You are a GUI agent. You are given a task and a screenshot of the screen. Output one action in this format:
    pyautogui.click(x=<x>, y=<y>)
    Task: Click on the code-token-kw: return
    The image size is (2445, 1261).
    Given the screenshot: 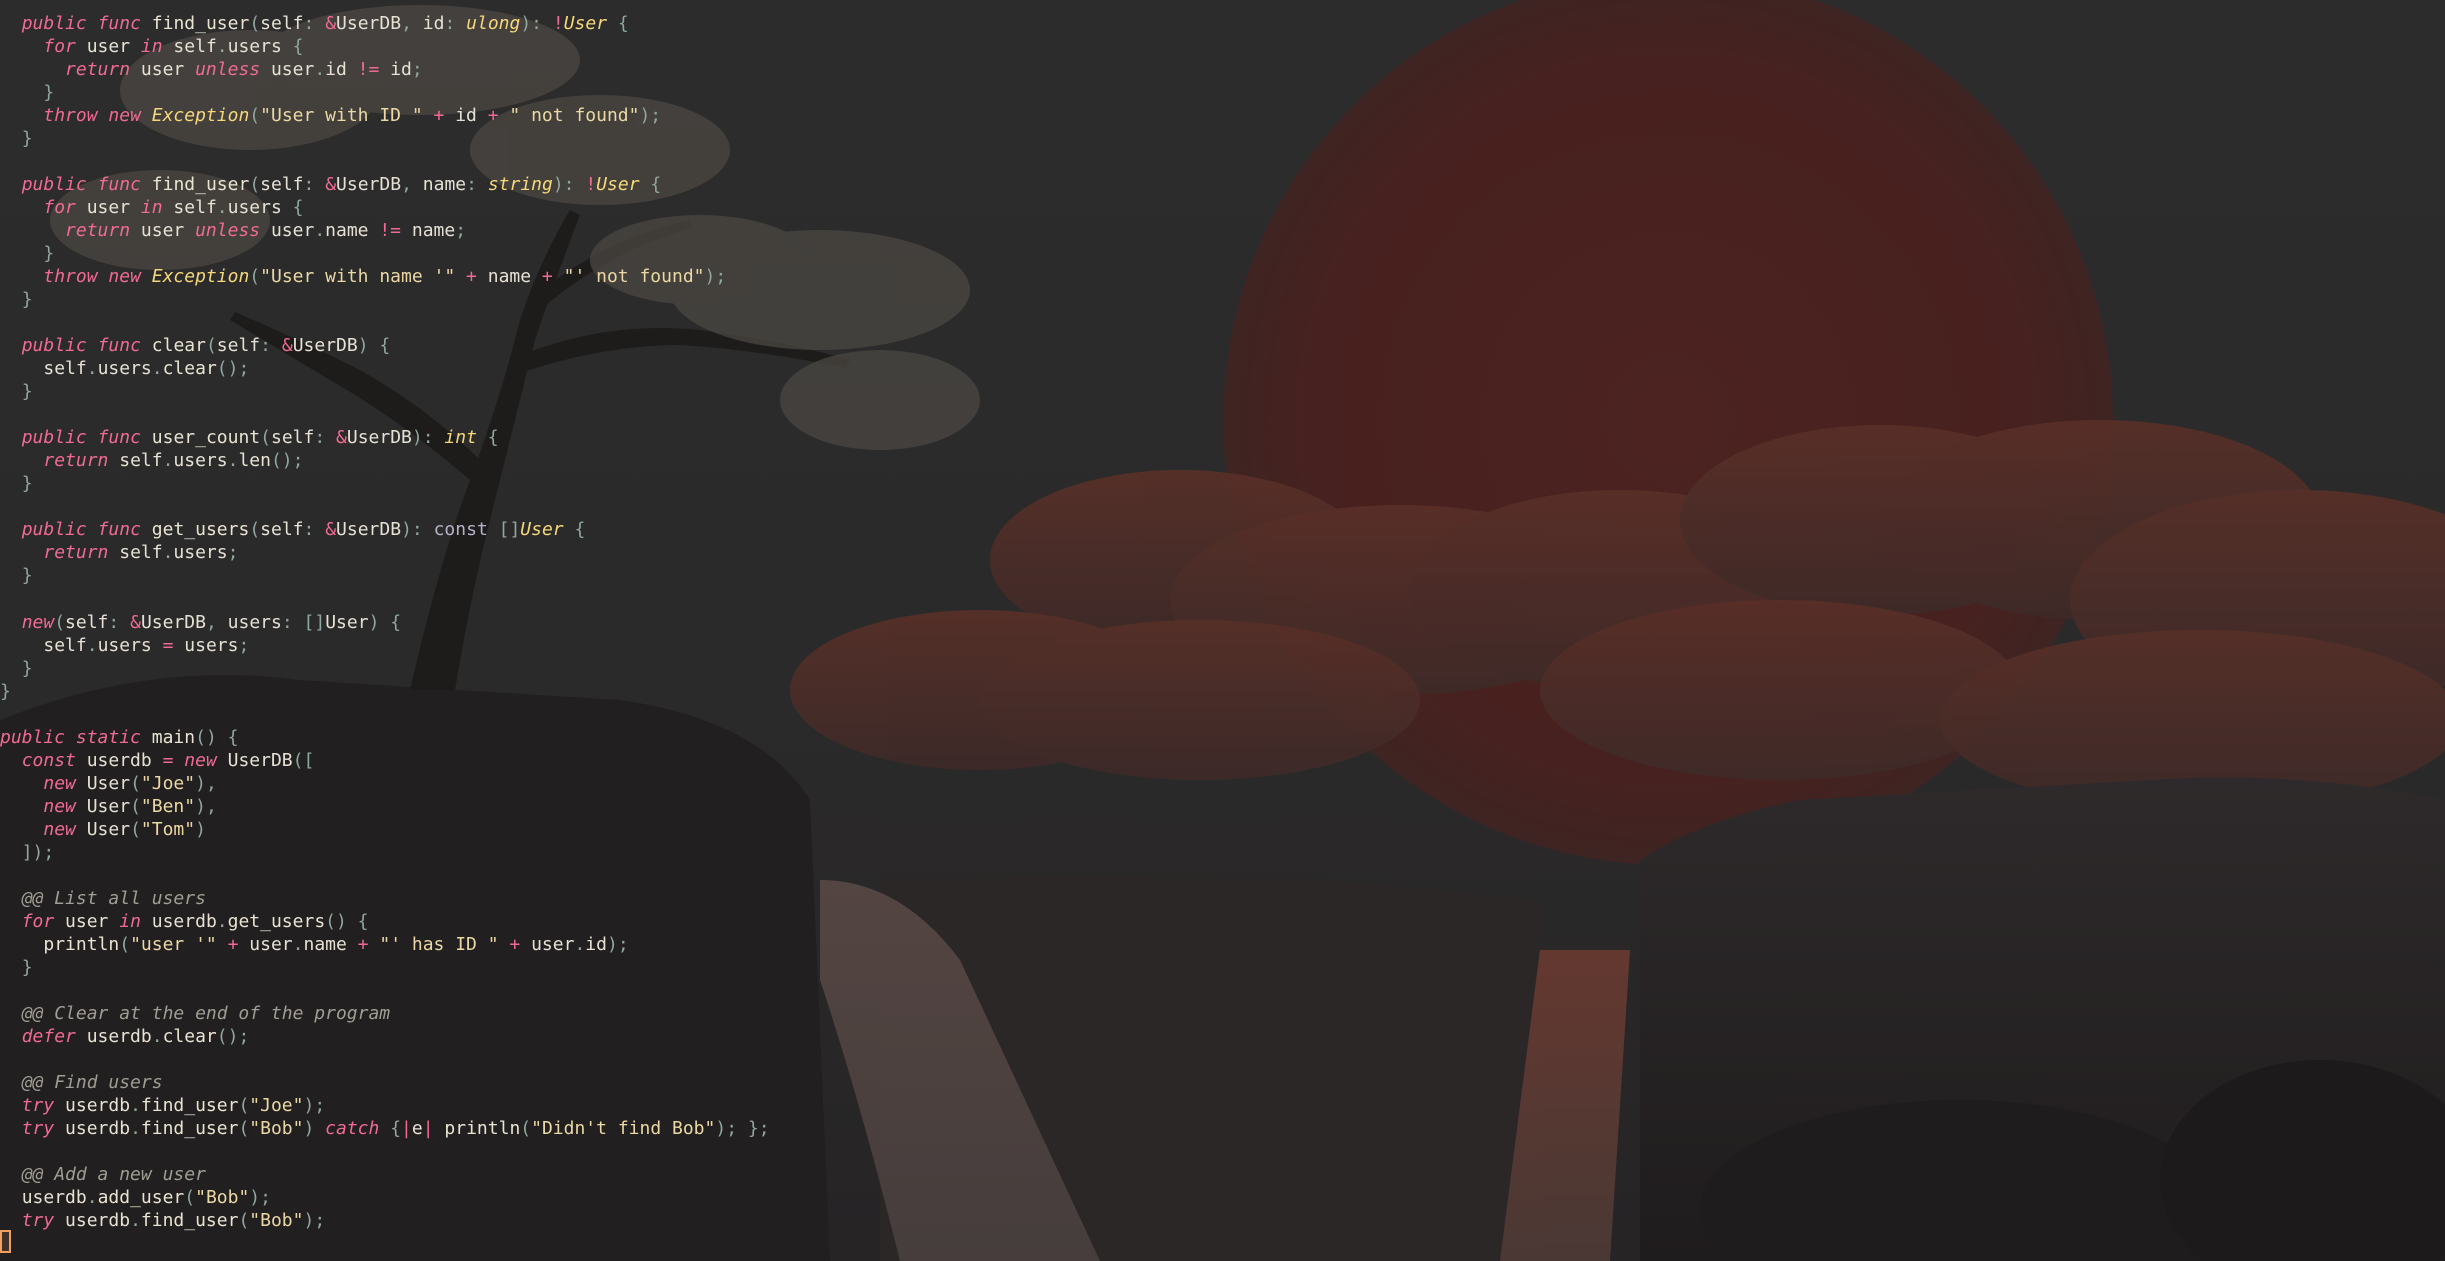 What is the action you would take?
    pyautogui.click(x=98, y=70)
    